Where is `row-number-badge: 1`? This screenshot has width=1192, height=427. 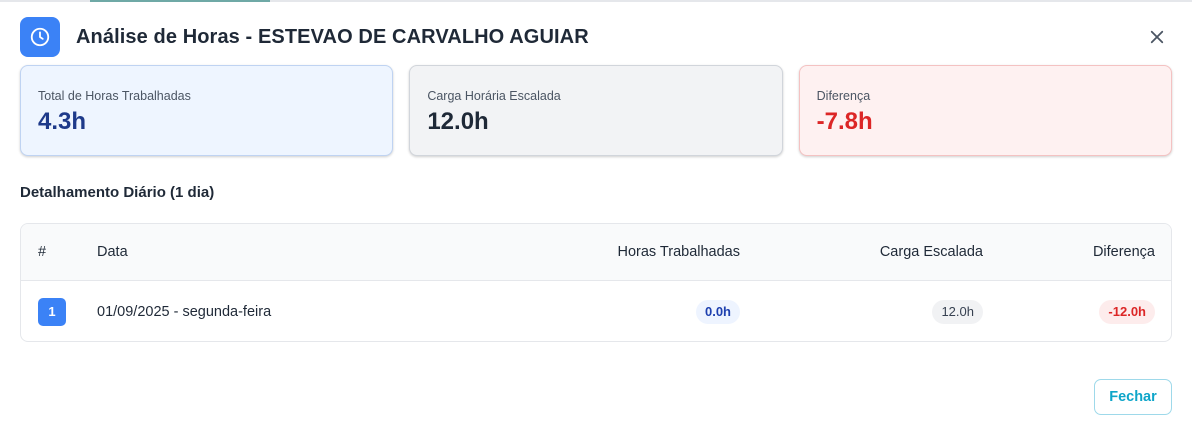 row-number-badge: 1 is located at coordinates (52, 311).